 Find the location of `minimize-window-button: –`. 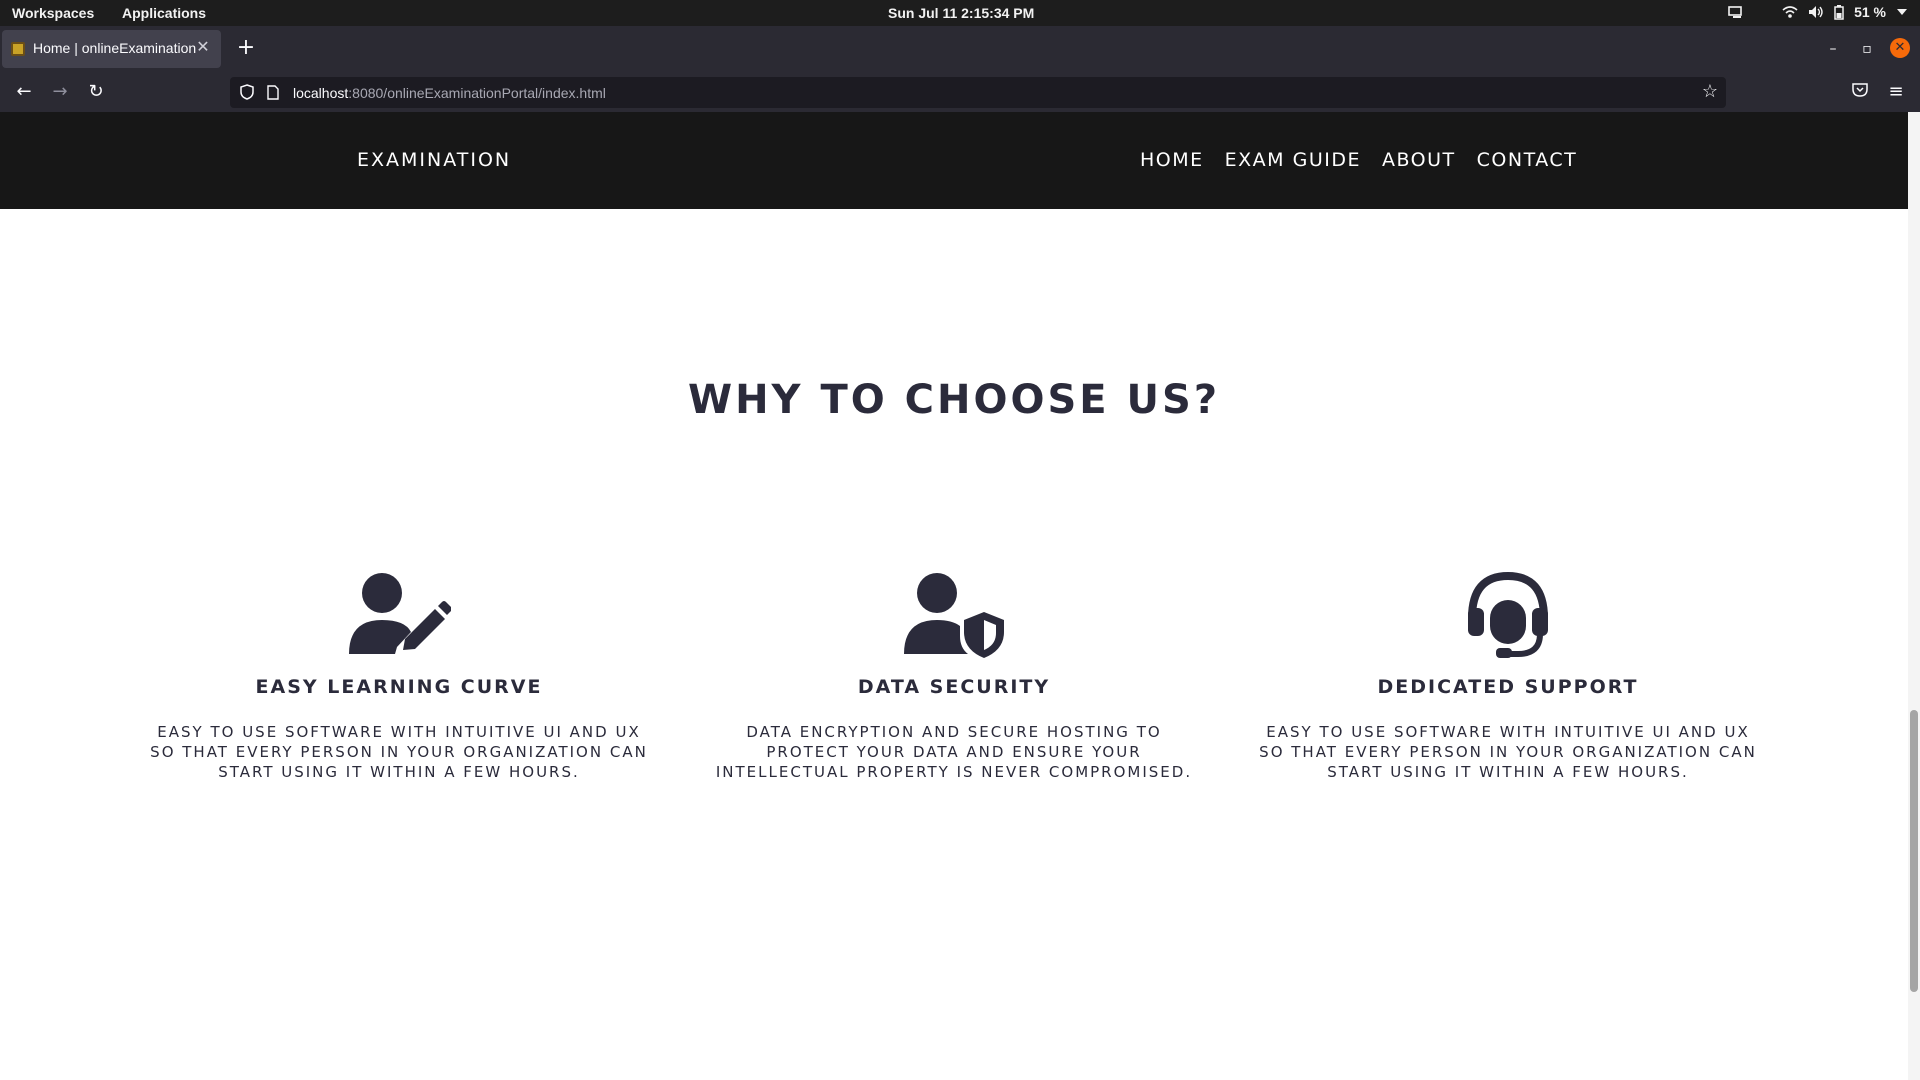

minimize-window-button: – is located at coordinates (1833, 49).